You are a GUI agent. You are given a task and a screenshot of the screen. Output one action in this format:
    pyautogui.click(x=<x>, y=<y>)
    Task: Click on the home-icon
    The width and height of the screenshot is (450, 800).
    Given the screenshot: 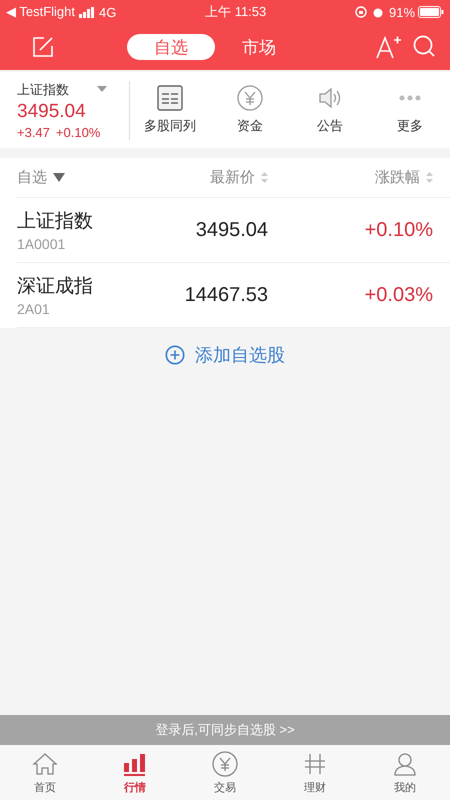 What is the action you would take?
    pyautogui.click(x=45, y=763)
    